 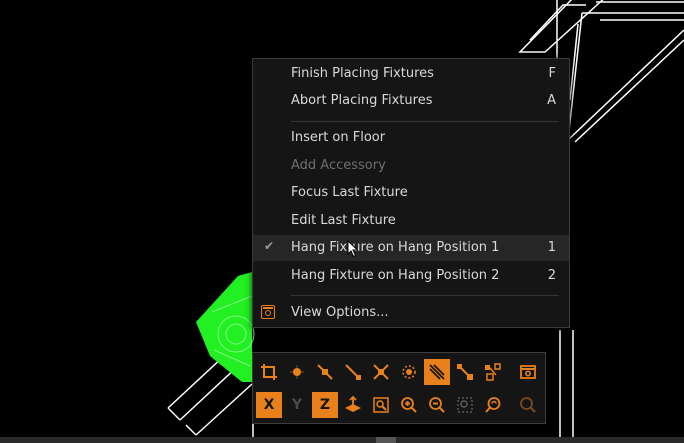 I want to click on zoom-out-icon, so click(x=437, y=405).